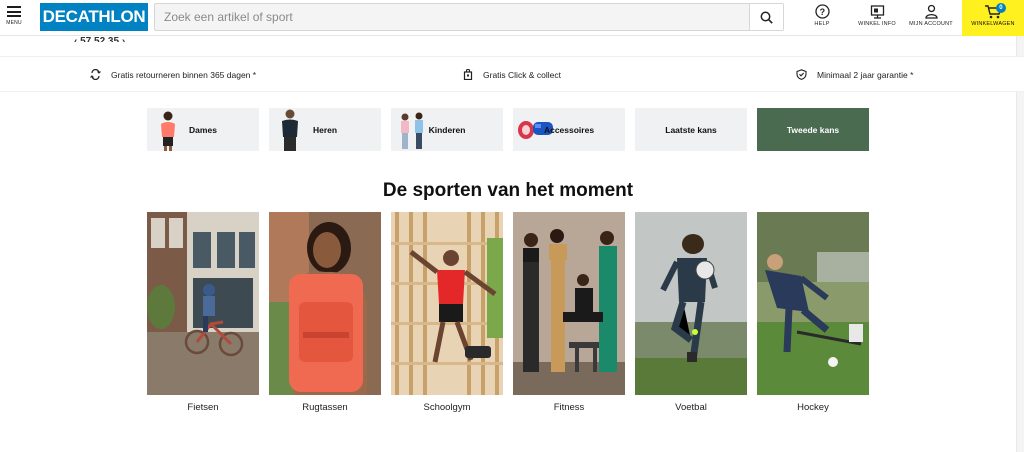 This screenshot has width=1024, height=452. I want to click on account-button: MIJN ACCOUNT, so click(931, 18).